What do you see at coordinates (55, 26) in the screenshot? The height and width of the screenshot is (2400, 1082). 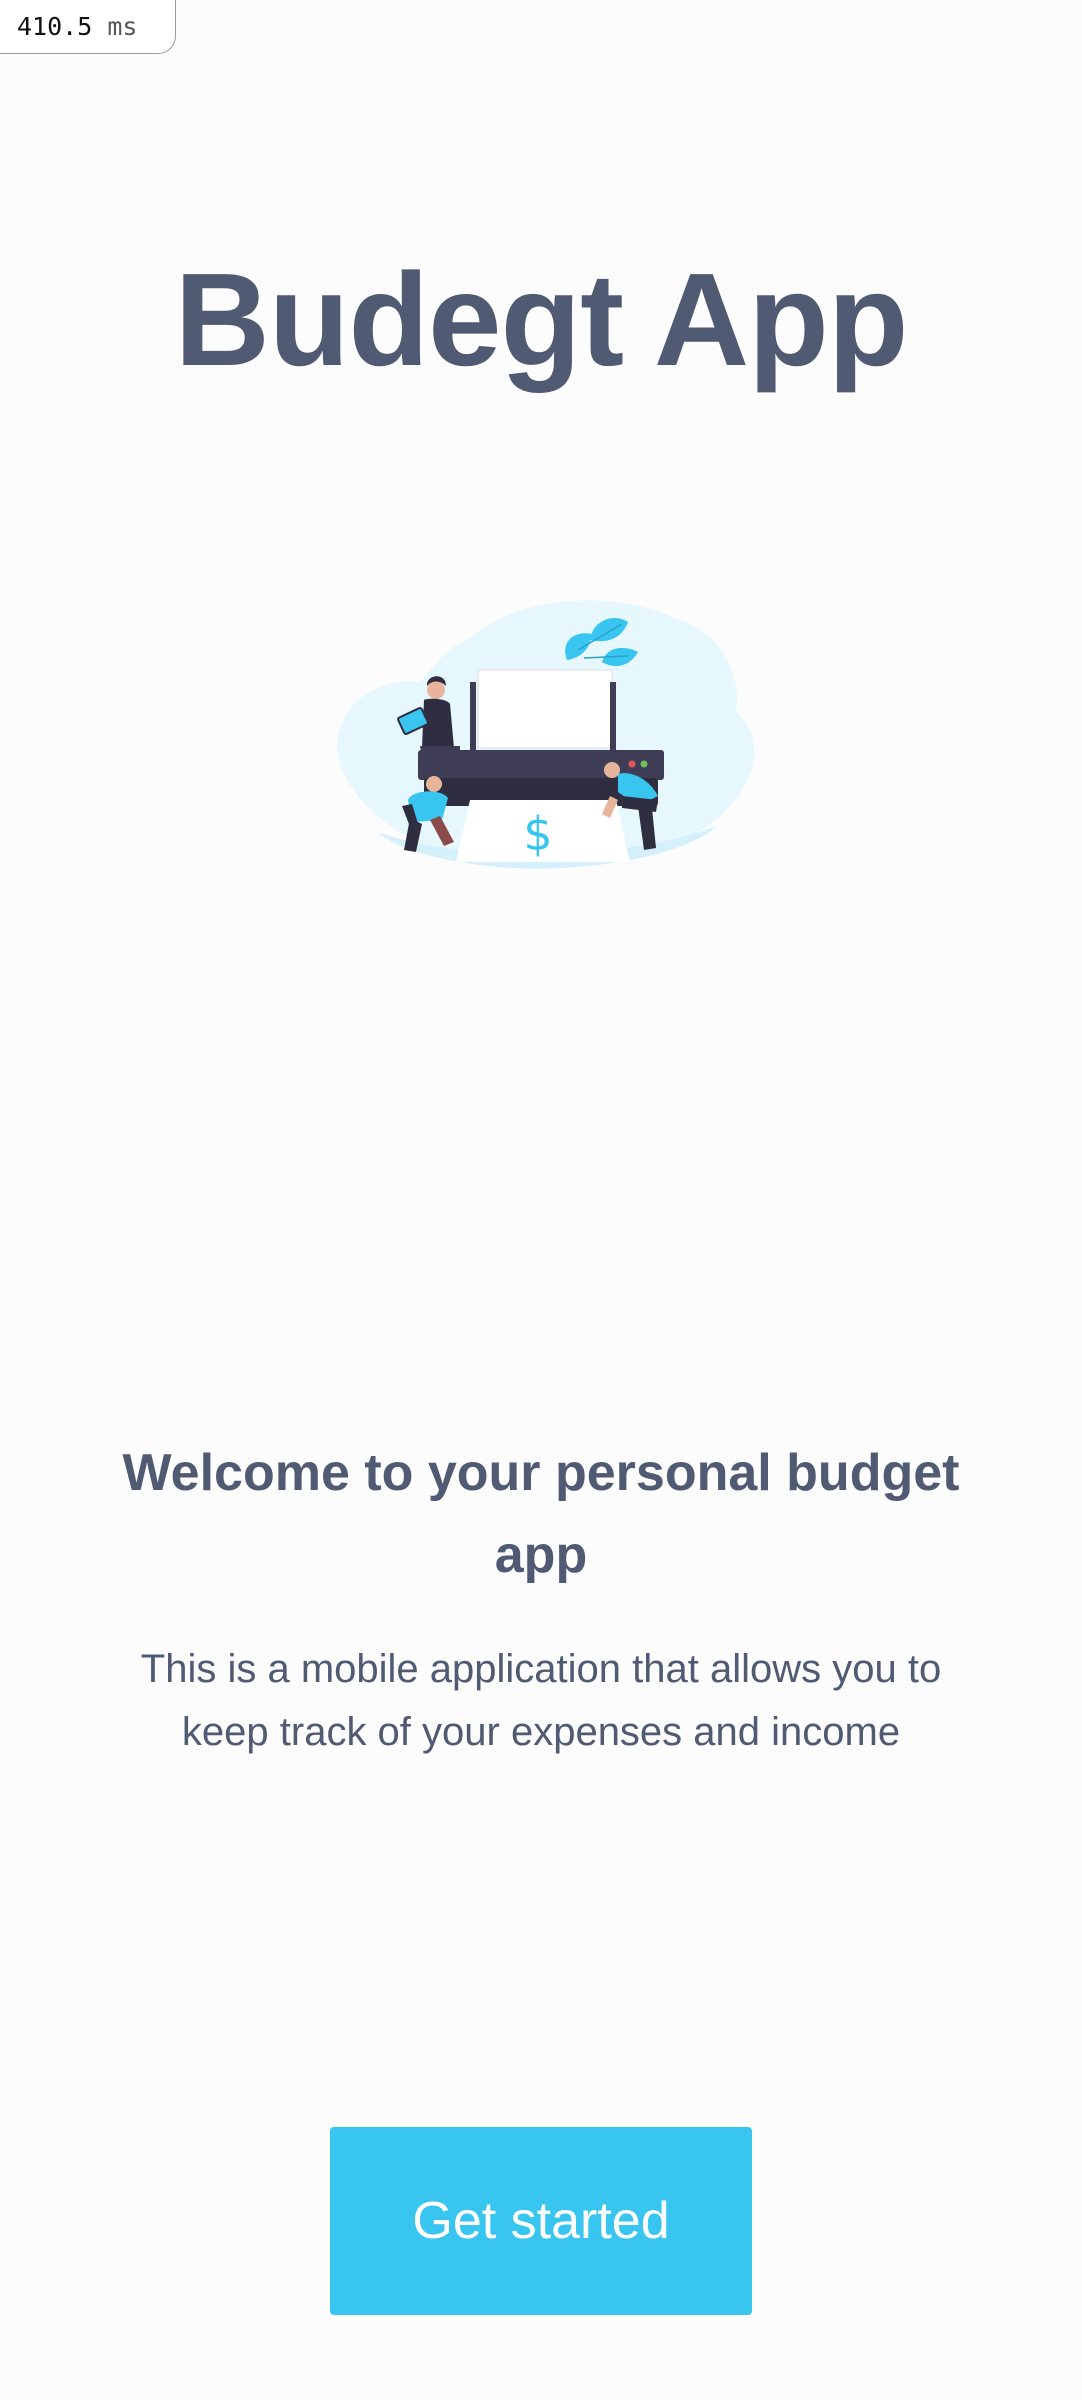 I see `render-time-value: 410.5` at bounding box center [55, 26].